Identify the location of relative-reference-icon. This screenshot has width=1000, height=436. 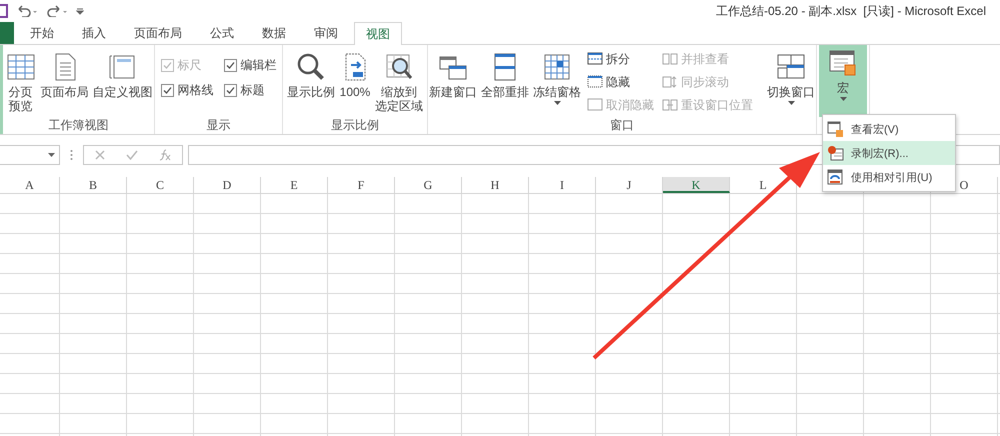
(835, 177).